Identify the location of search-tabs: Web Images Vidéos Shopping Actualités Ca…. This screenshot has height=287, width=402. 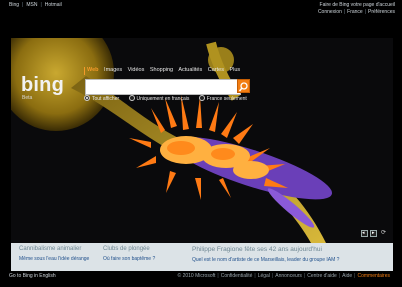
(165, 70).